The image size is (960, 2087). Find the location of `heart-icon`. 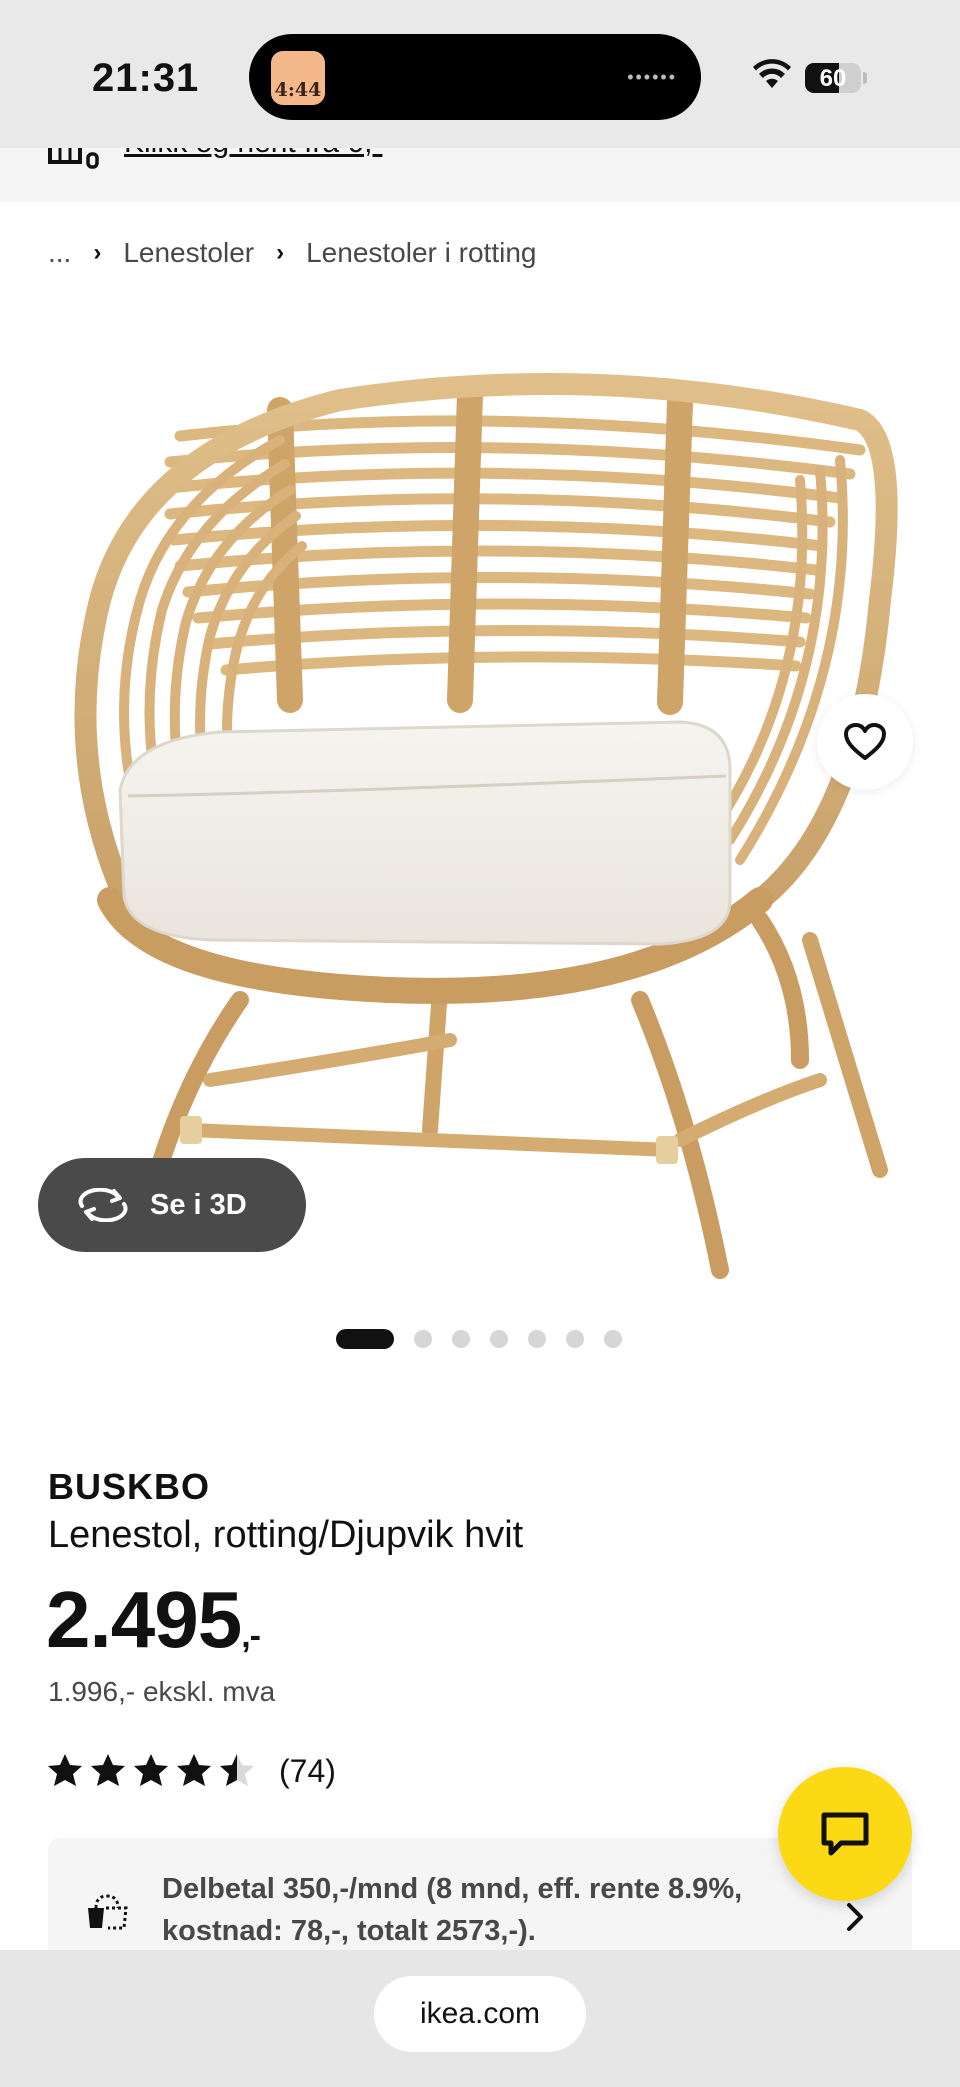

heart-icon is located at coordinates (865, 741).